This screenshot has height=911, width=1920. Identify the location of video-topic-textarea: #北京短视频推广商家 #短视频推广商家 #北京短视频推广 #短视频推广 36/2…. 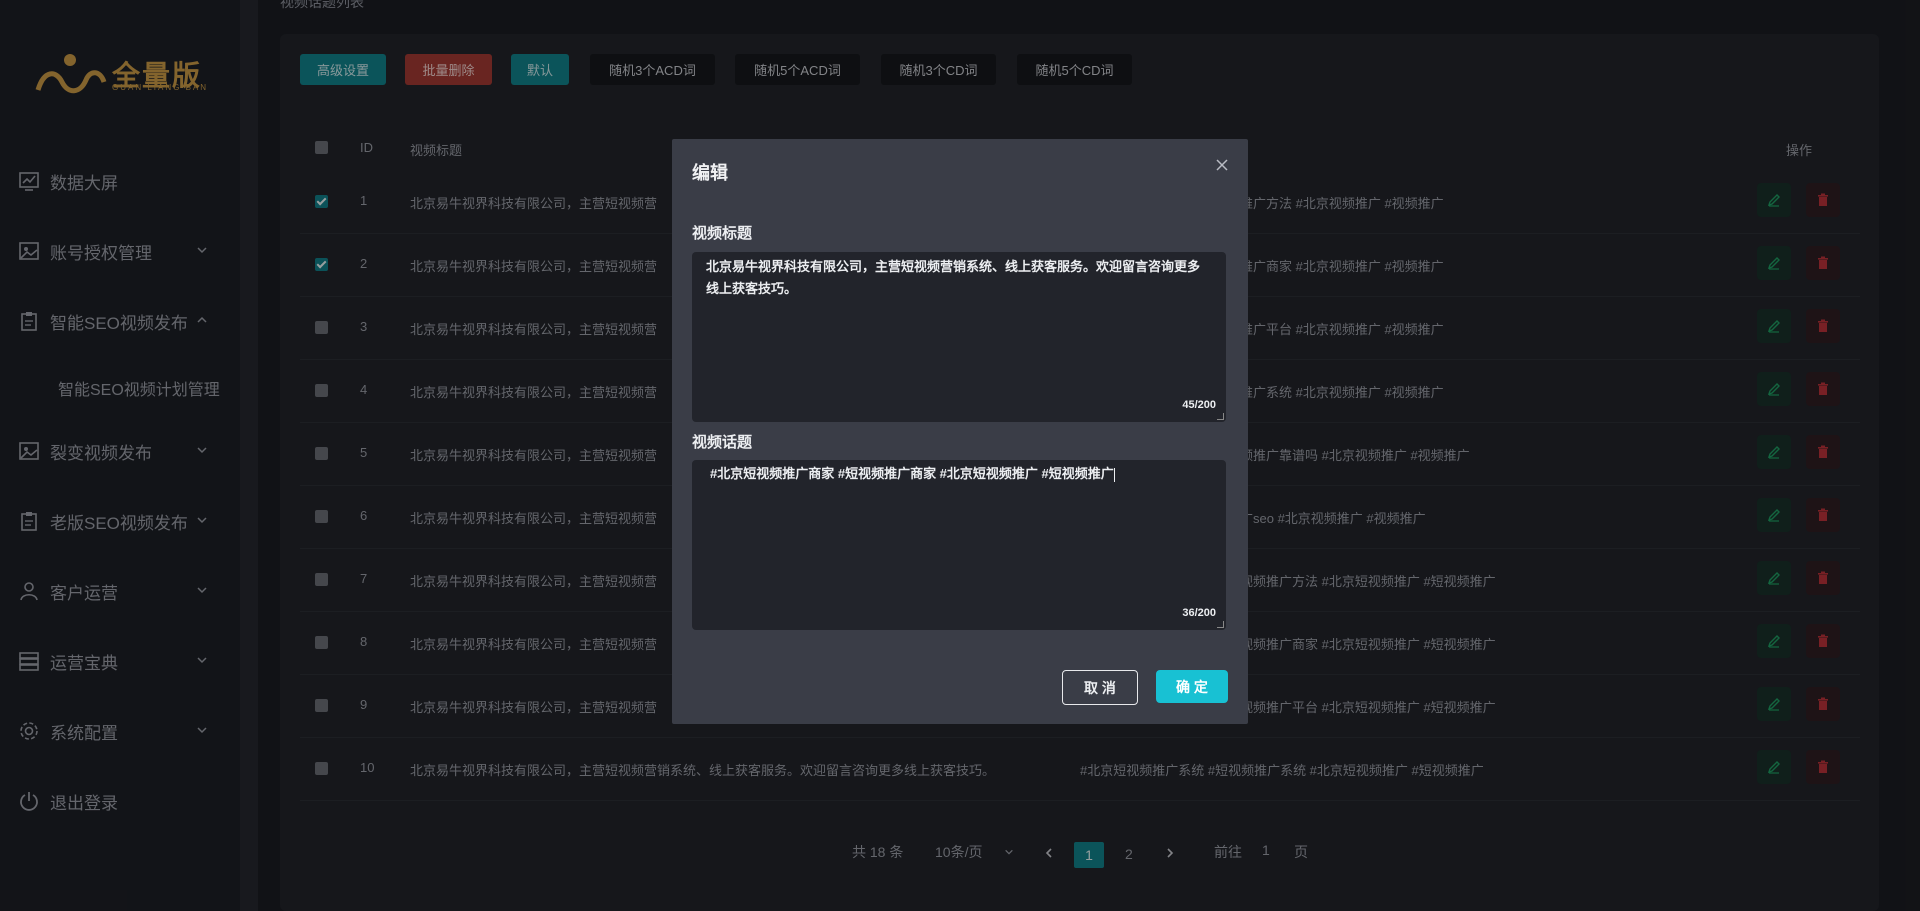
(959, 545).